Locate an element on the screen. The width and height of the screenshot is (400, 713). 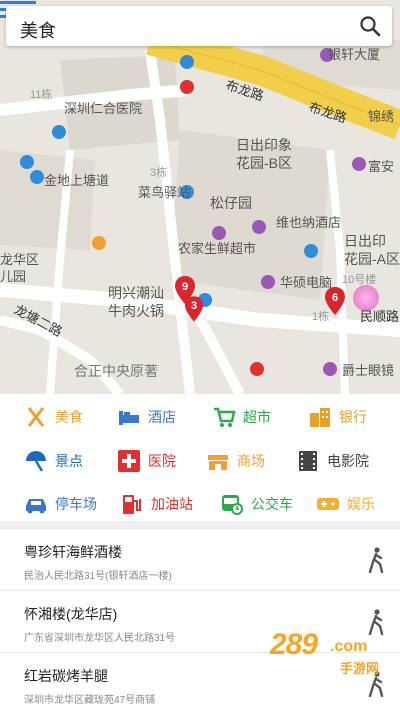
map-label: 农家生鲜超市 is located at coordinates (217, 248).